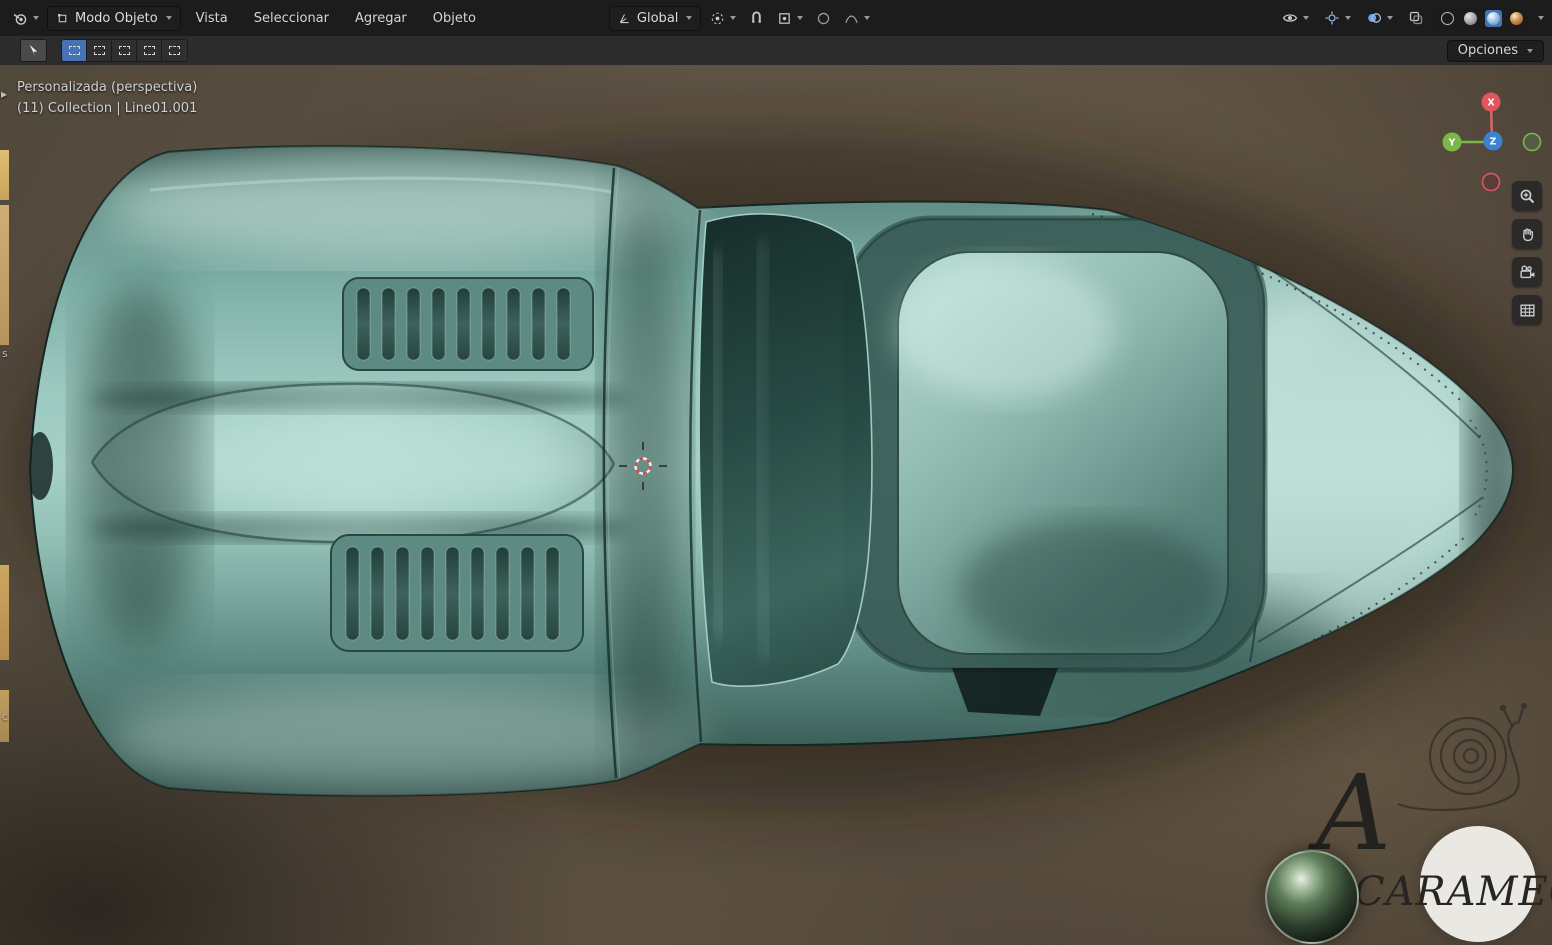 This screenshot has height=945, width=1552. I want to click on select-mode-group, so click(124, 50).